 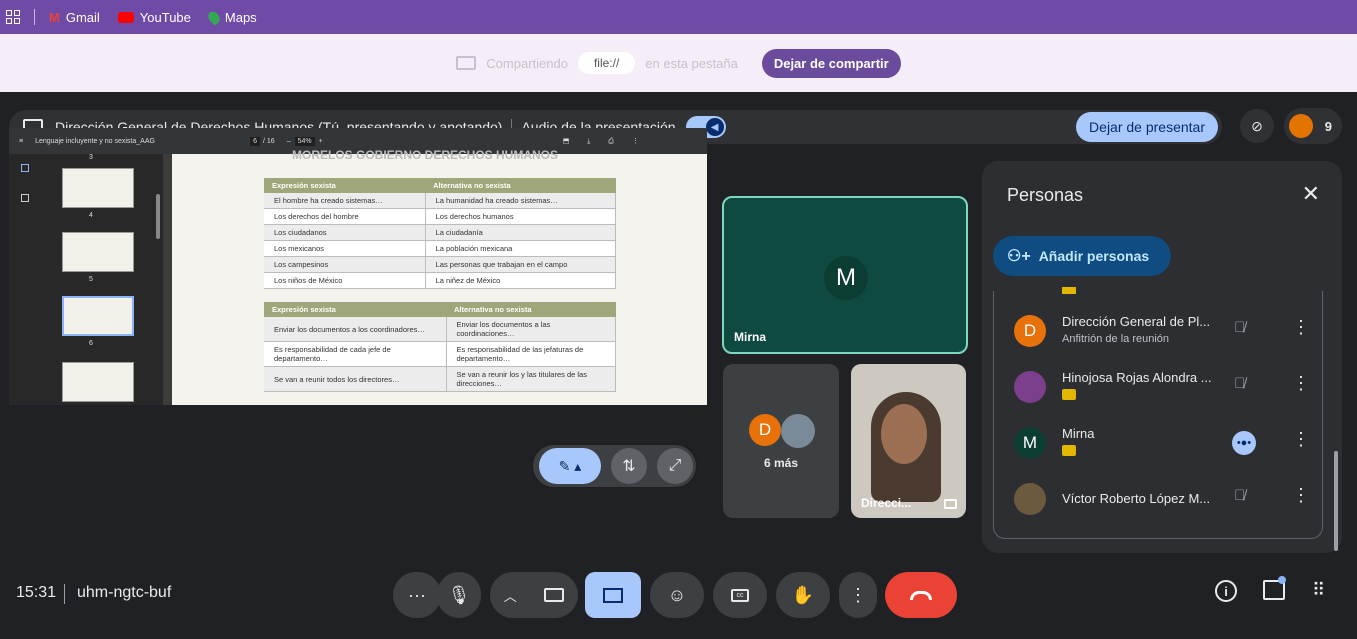 I want to click on more-vert-icon: ⋮, so click(x=858, y=594).